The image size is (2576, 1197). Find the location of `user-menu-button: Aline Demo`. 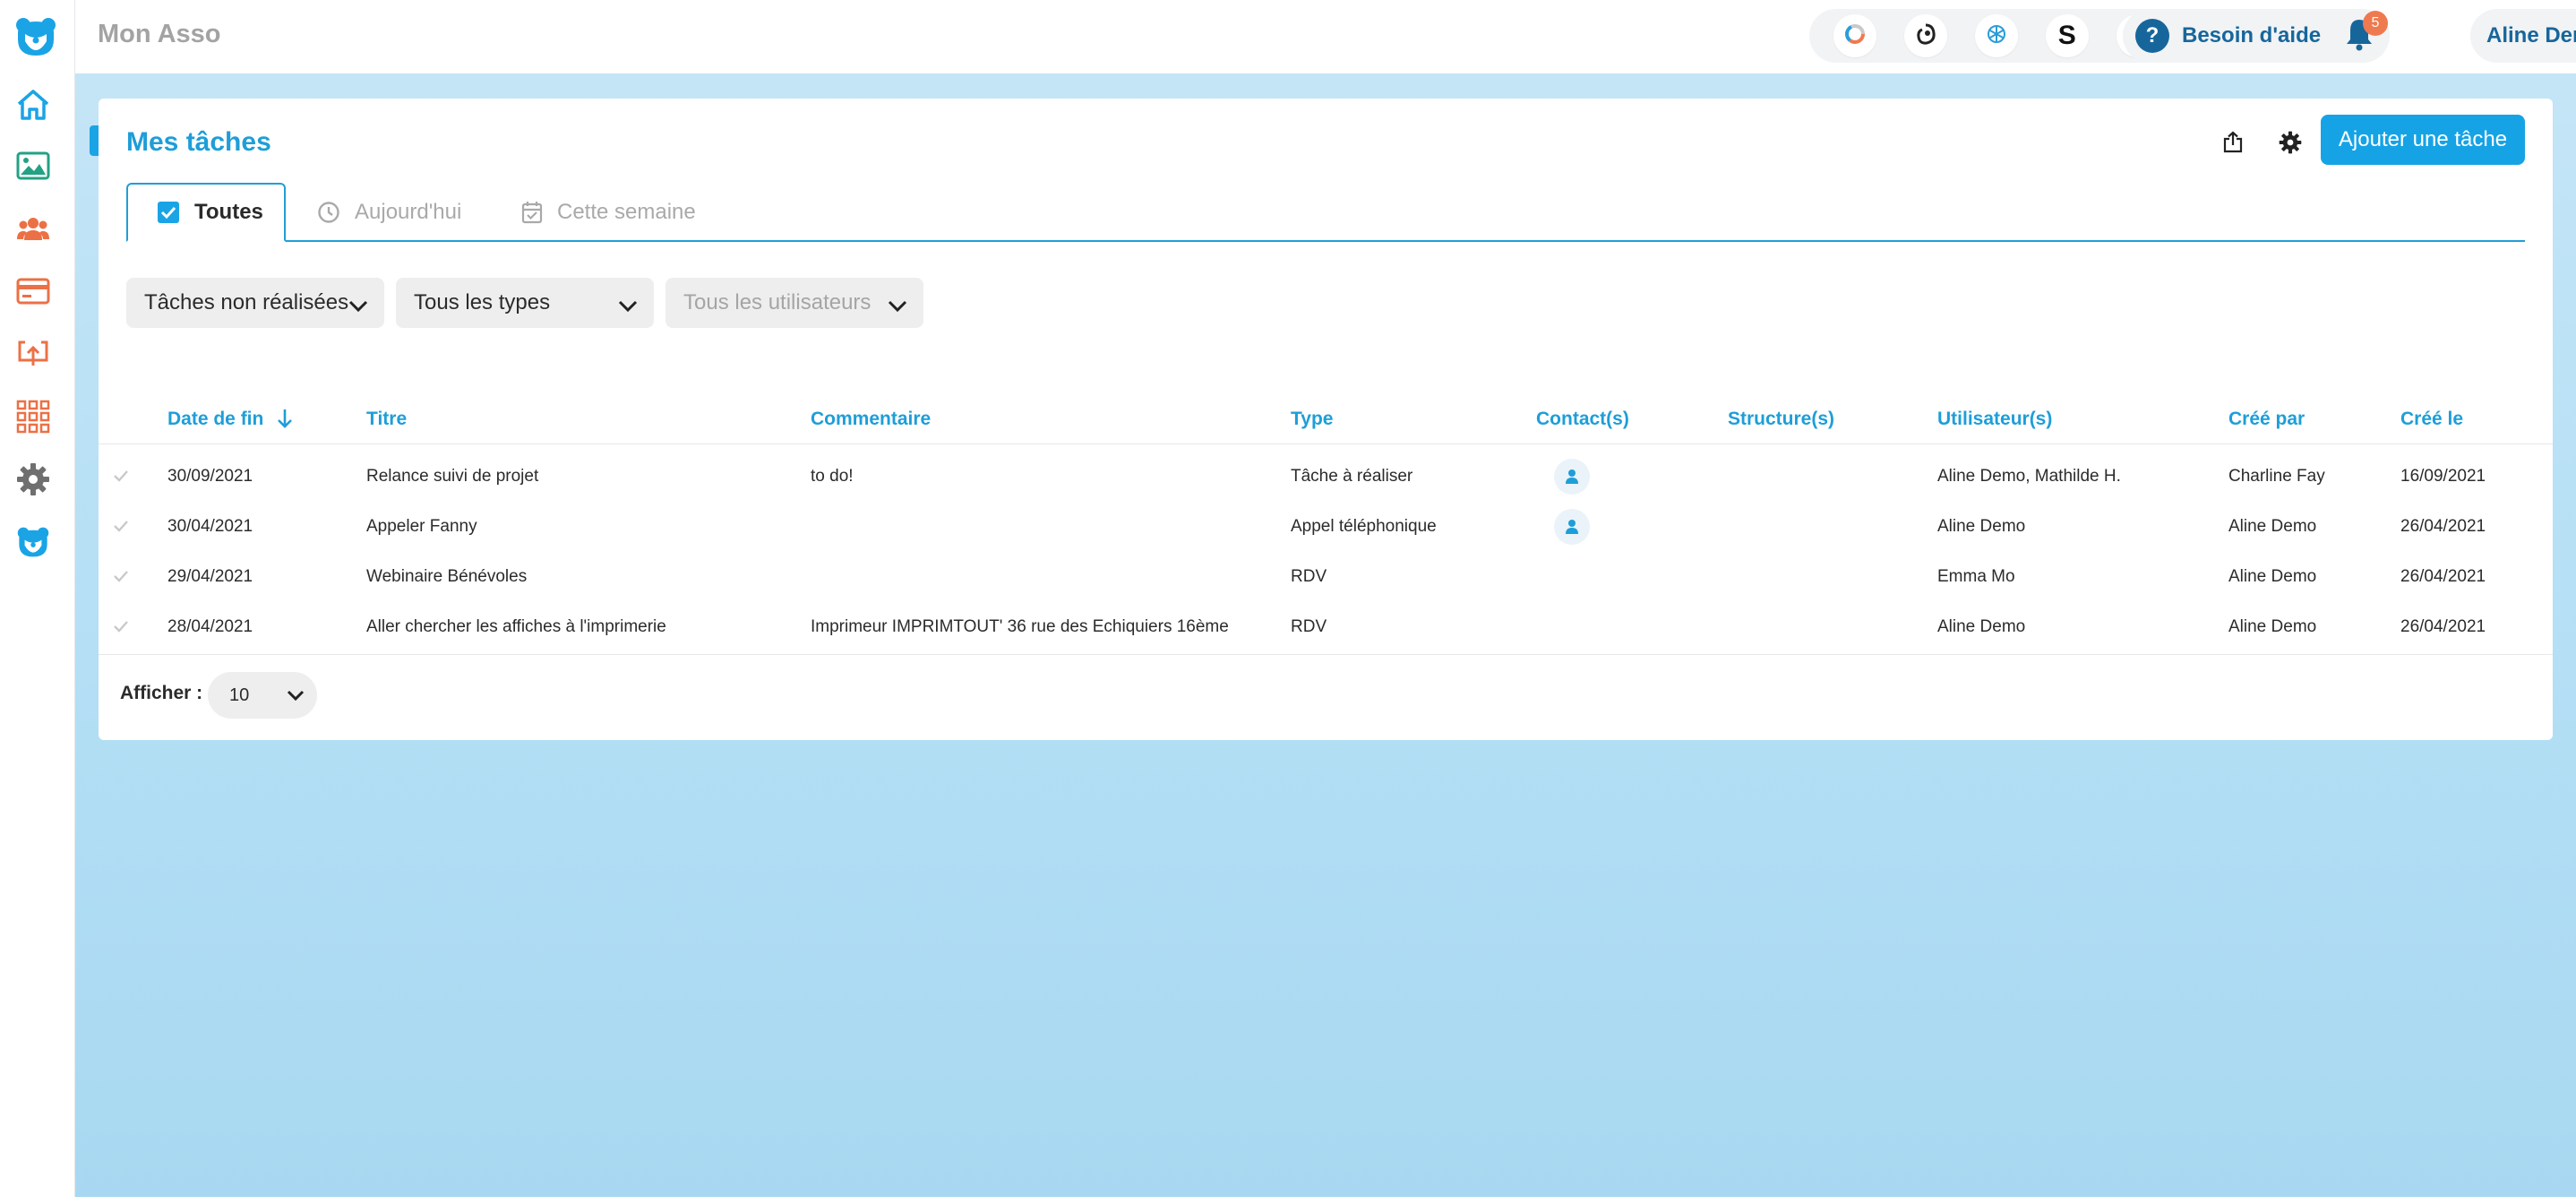

user-menu-button: Aline Demo is located at coordinates (2523, 36).